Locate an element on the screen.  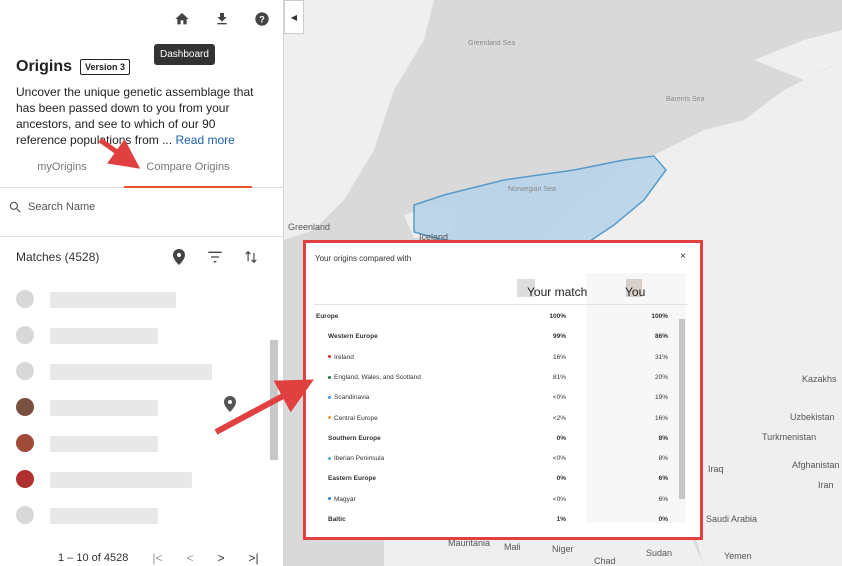
map-label-iraq: Iraq is located at coordinates (716, 469).